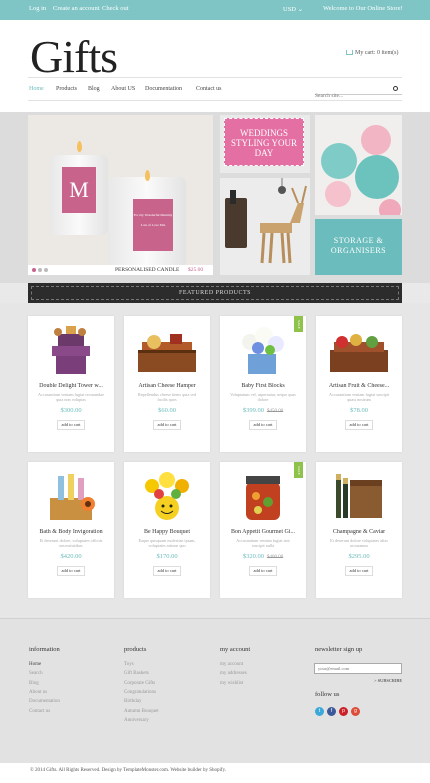 The height and width of the screenshot is (783, 430). What do you see at coordinates (293, 9) in the screenshot?
I see `currency-select: USD ⌄` at bounding box center [293, 9].